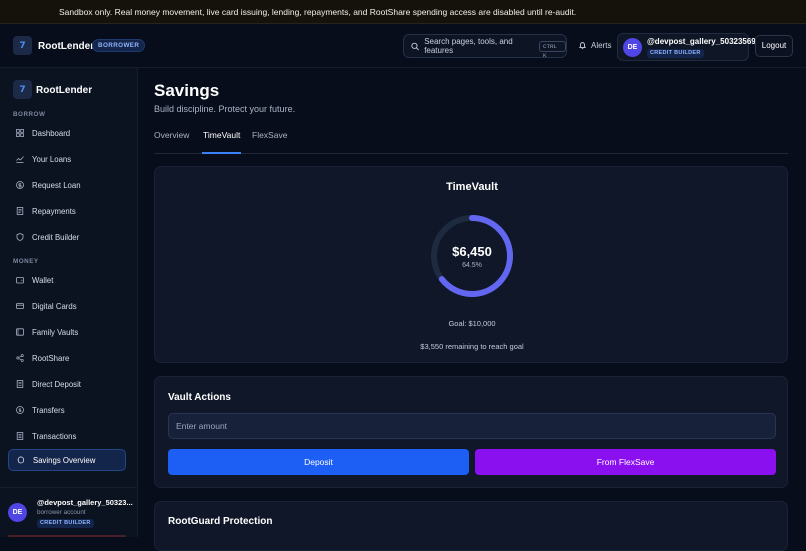  Describe the element at coordinates (22, 89) in the screenshot. I see `sidebar-logo-icon: 7` at that location.